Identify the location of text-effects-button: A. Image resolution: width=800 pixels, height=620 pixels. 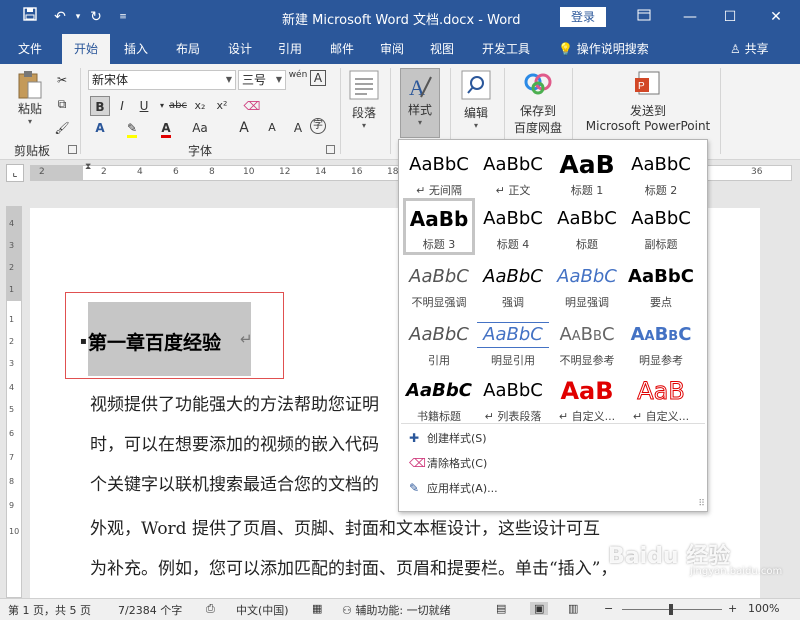
(100, 128).